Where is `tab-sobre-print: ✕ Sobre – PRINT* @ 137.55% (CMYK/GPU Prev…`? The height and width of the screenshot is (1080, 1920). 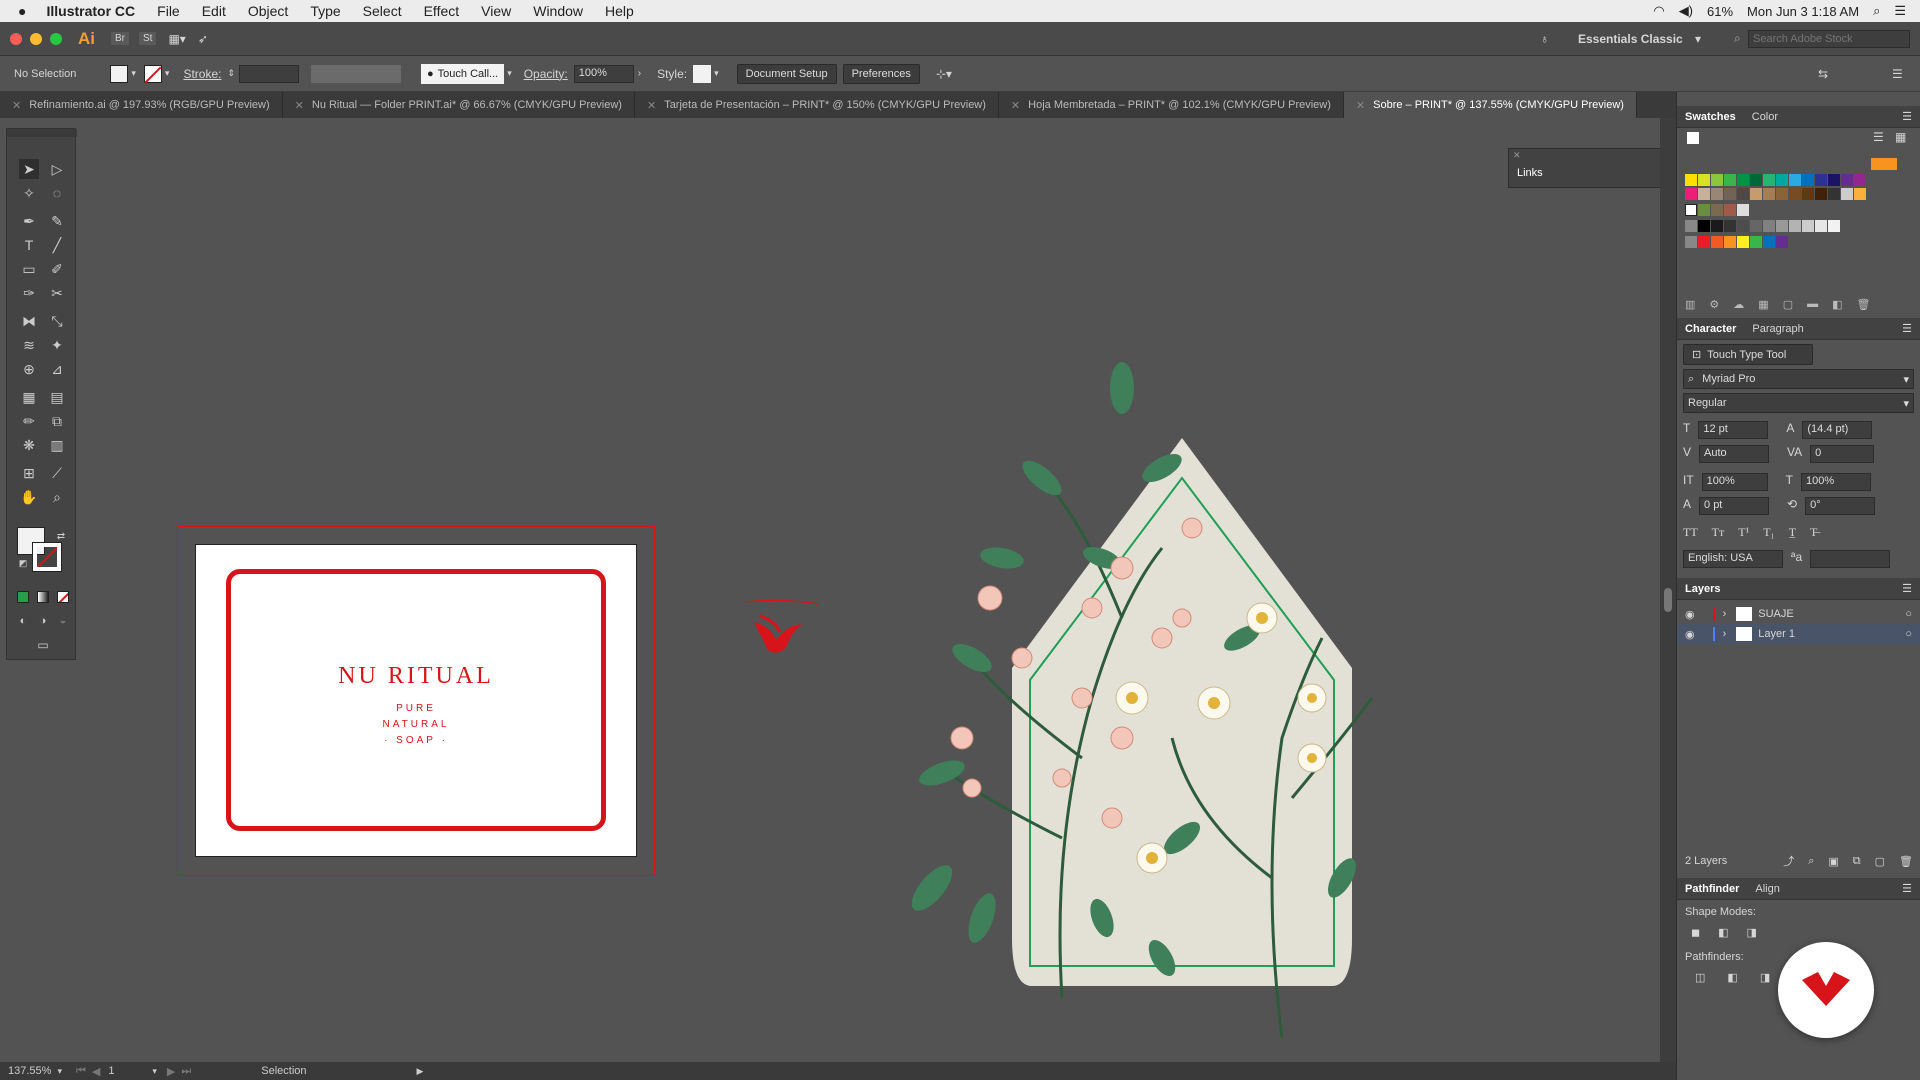 tab-sobre-print: ✕ Sobre – PRINT* @ 137.55% (CMYK/GPU Prev… is located at coordinates (1490, 105).